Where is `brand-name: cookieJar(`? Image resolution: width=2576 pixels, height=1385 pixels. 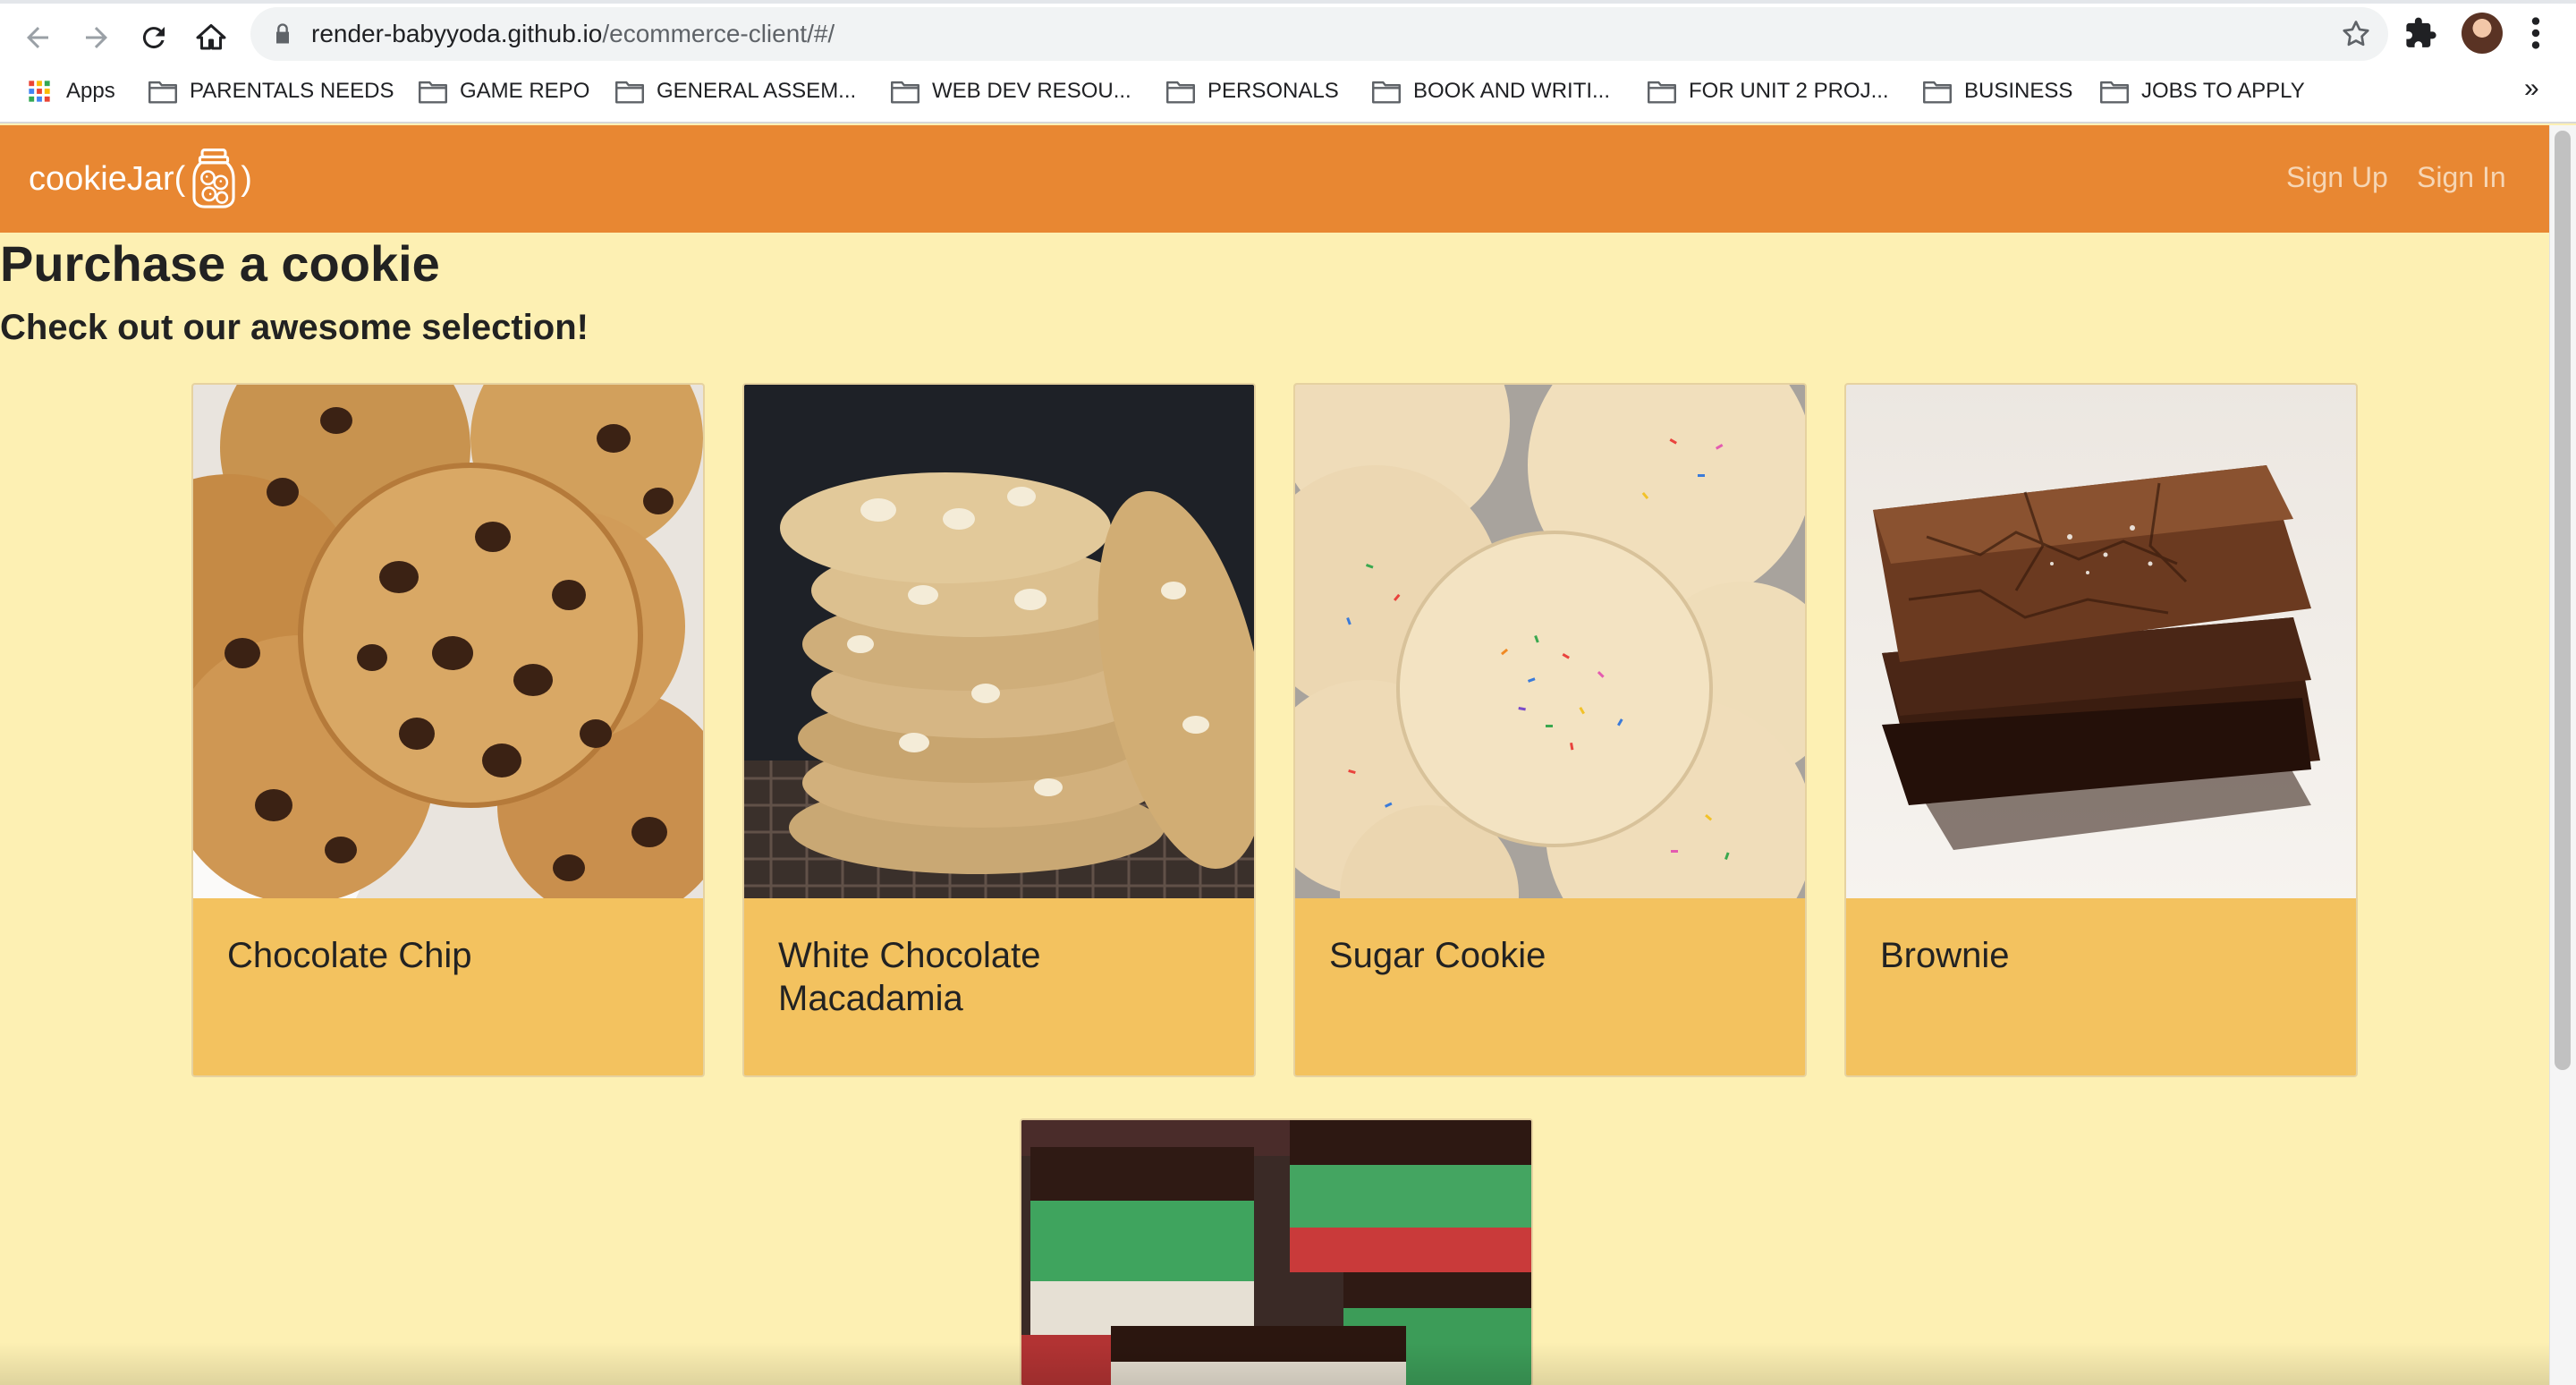
brand-name: cookieJar( is located at coordinates (107, 178).